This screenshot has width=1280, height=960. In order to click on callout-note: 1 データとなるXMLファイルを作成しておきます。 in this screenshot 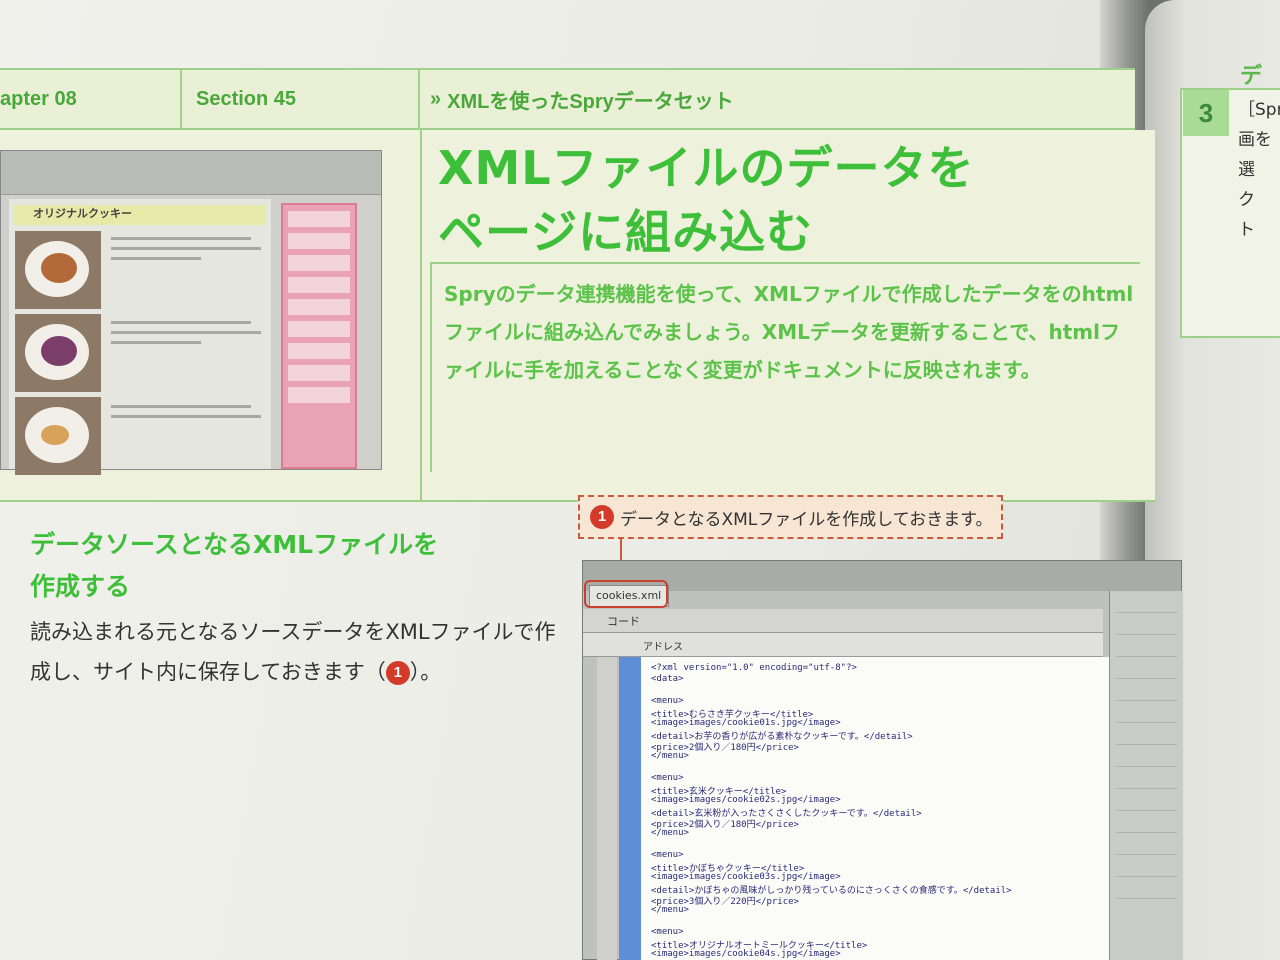, I will do `click(790, 517)`.